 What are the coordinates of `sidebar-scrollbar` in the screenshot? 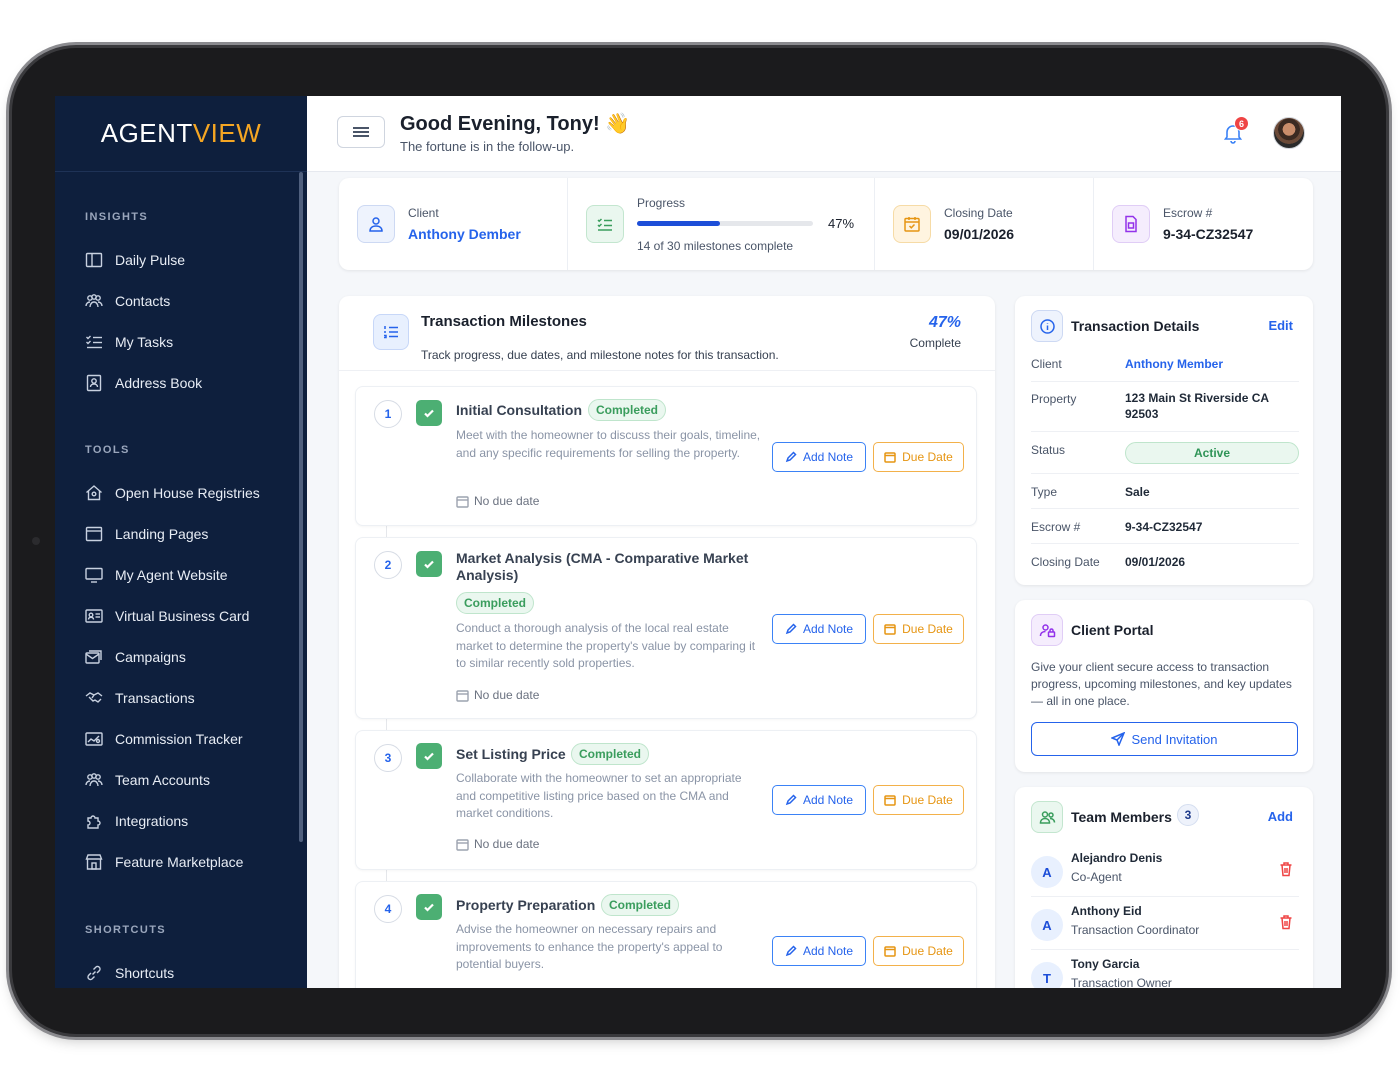 It's located at (301, 507).